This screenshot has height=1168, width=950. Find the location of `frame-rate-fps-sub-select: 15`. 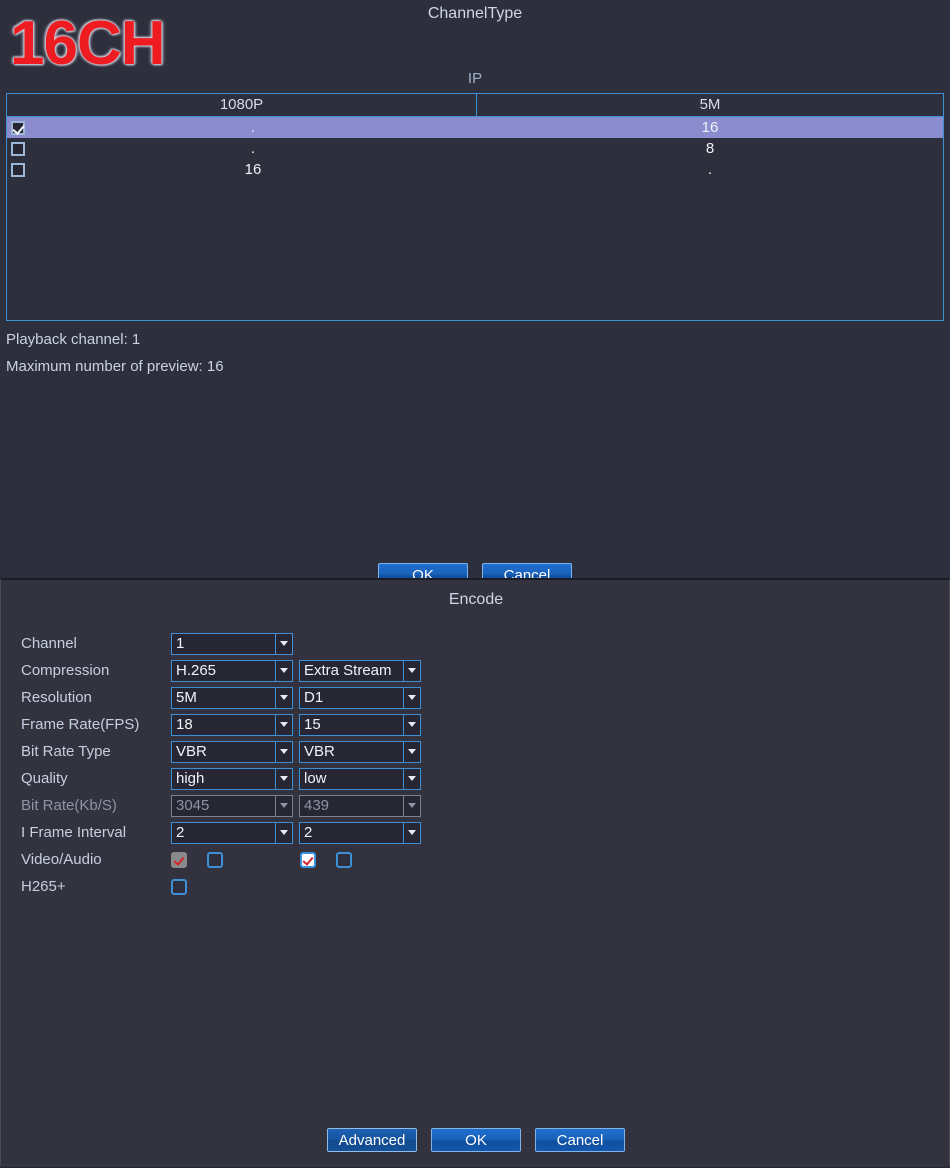

frame-rate-fps-sub-select: 15 is located at coordinates (360, 724).